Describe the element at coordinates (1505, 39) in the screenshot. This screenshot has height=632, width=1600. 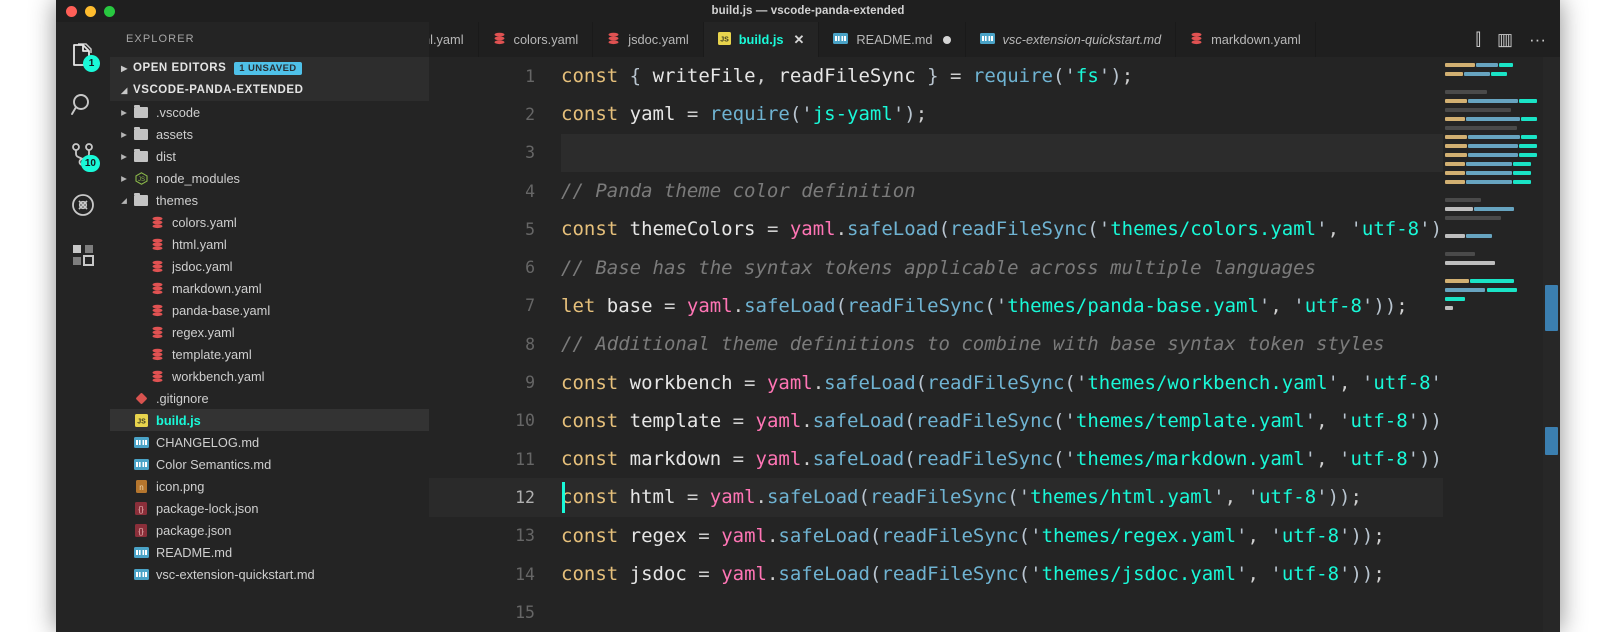
I see `open-changes-icon: ▥` at that location.